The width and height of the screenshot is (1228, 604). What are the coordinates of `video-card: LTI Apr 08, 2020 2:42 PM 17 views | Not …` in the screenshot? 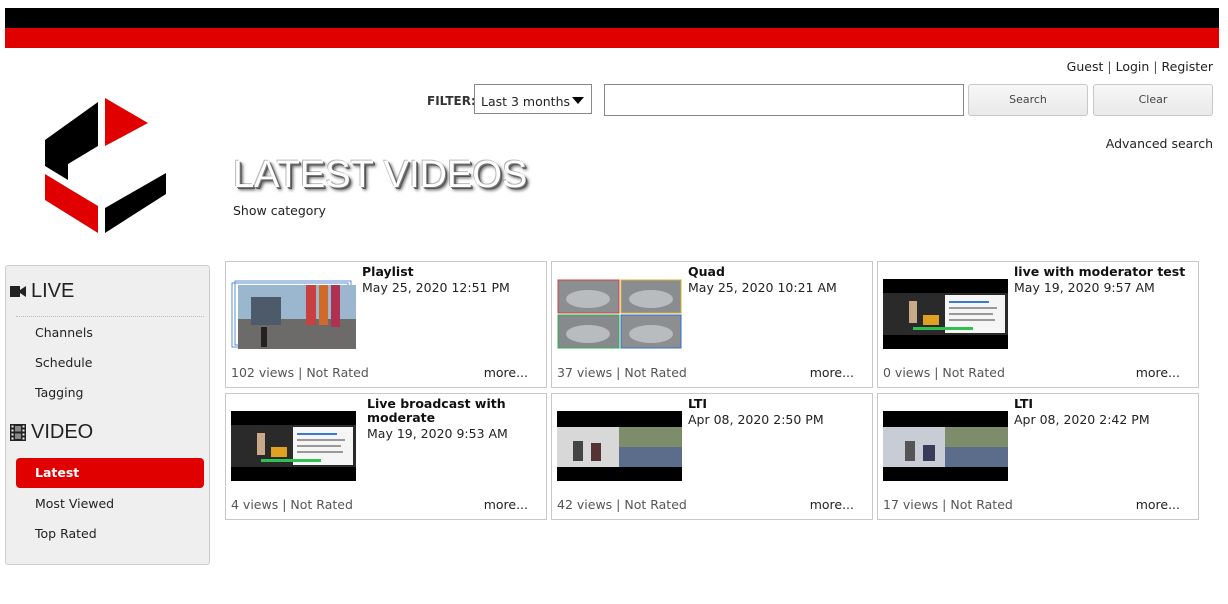 It's located at (1038, 456).